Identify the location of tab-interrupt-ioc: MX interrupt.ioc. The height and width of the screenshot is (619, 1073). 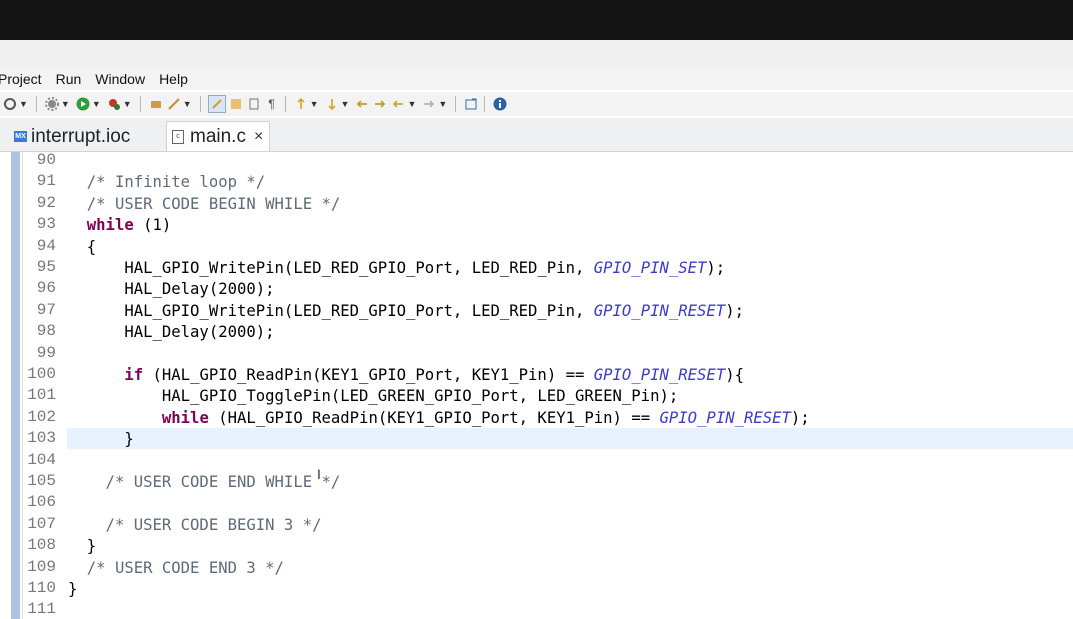
(72, 136).